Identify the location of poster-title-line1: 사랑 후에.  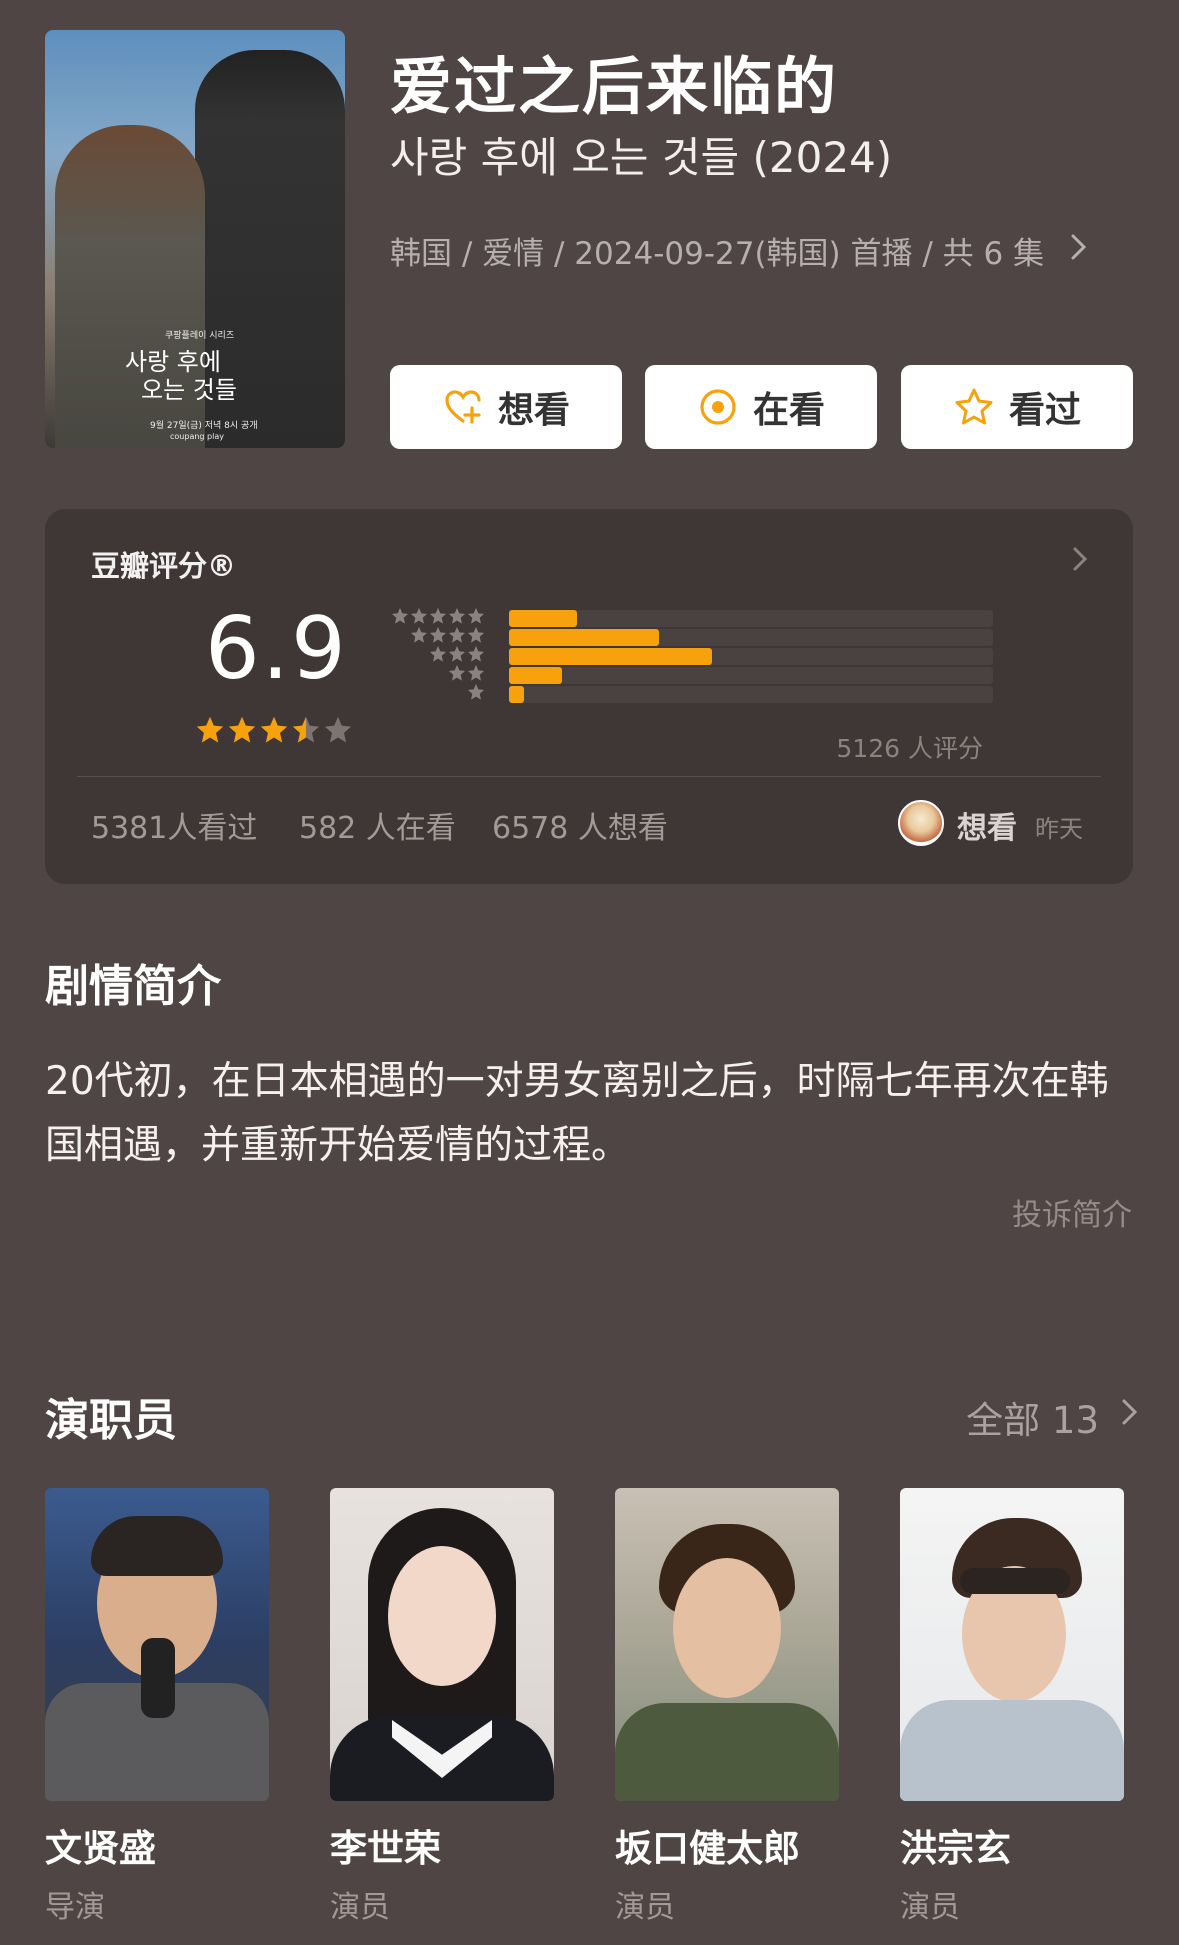
(173, 362).